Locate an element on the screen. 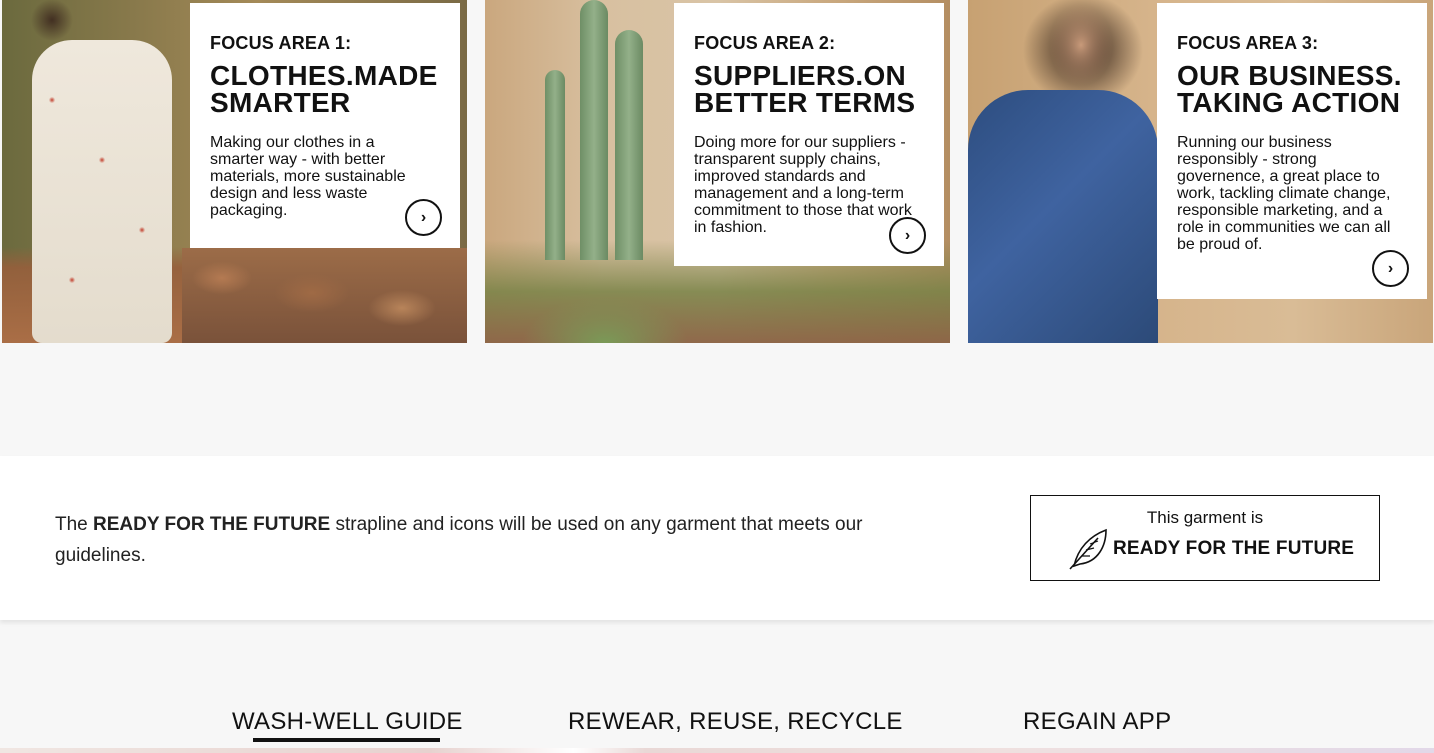 The width and height of the screenshot is (1434, 753). focus-area-2-kicker: FOCUS AREA 2: is located at coordinates (765, 43).